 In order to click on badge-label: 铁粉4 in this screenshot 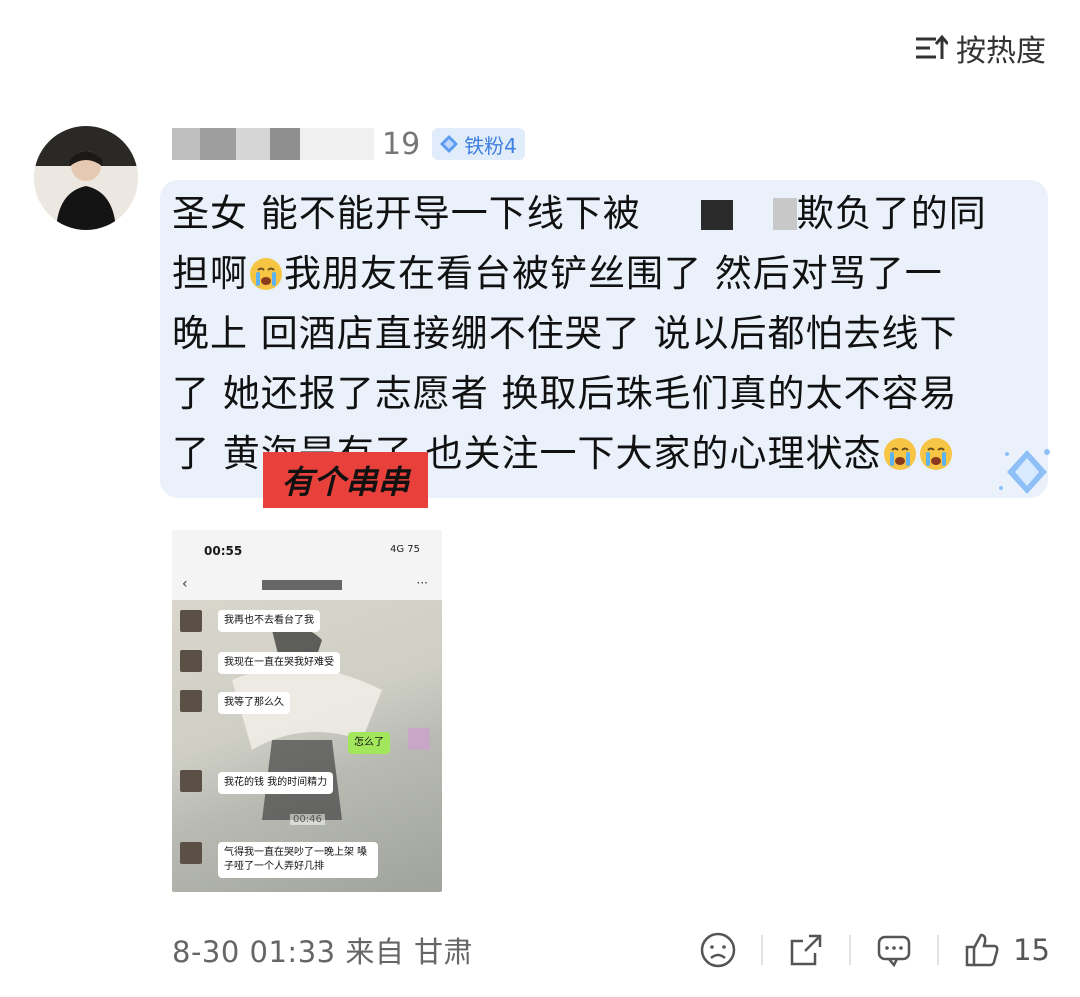, I will do `click(490, 145)`.